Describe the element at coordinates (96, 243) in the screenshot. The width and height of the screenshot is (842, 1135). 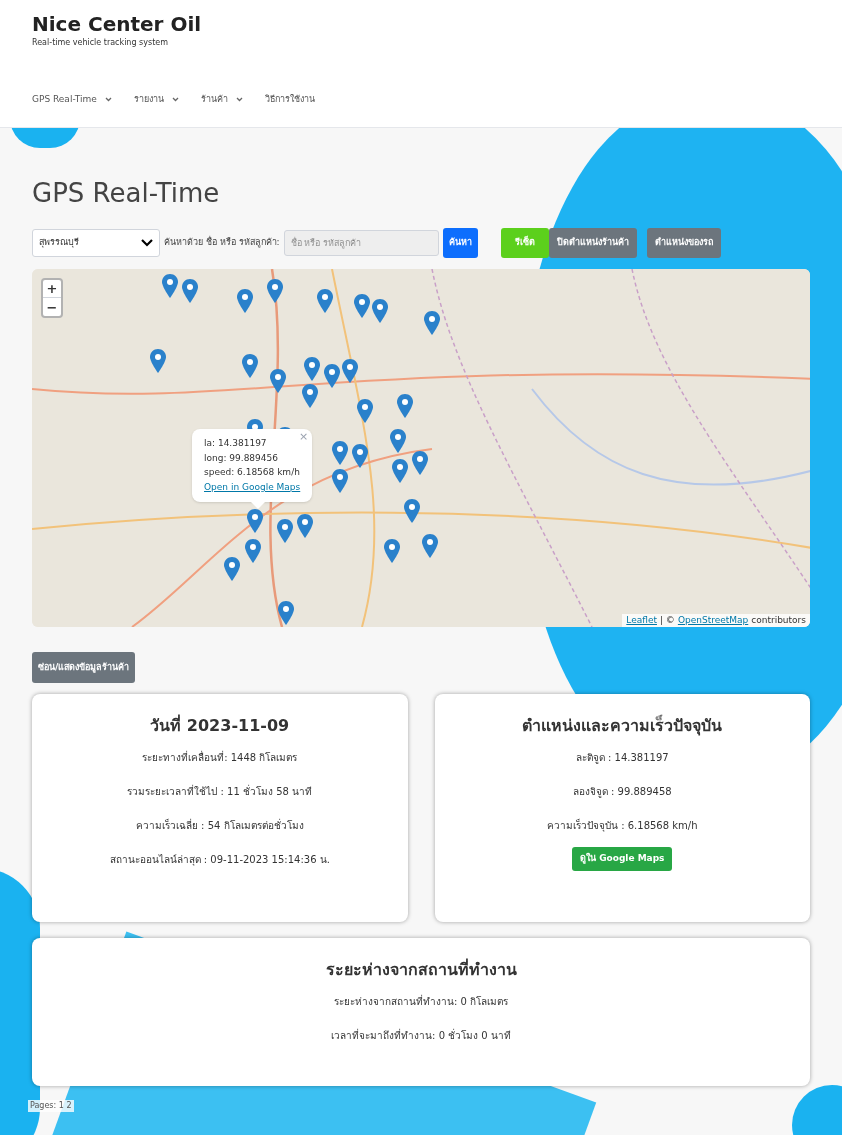
I see `province-select: สุพรรณบุรี` at that location.